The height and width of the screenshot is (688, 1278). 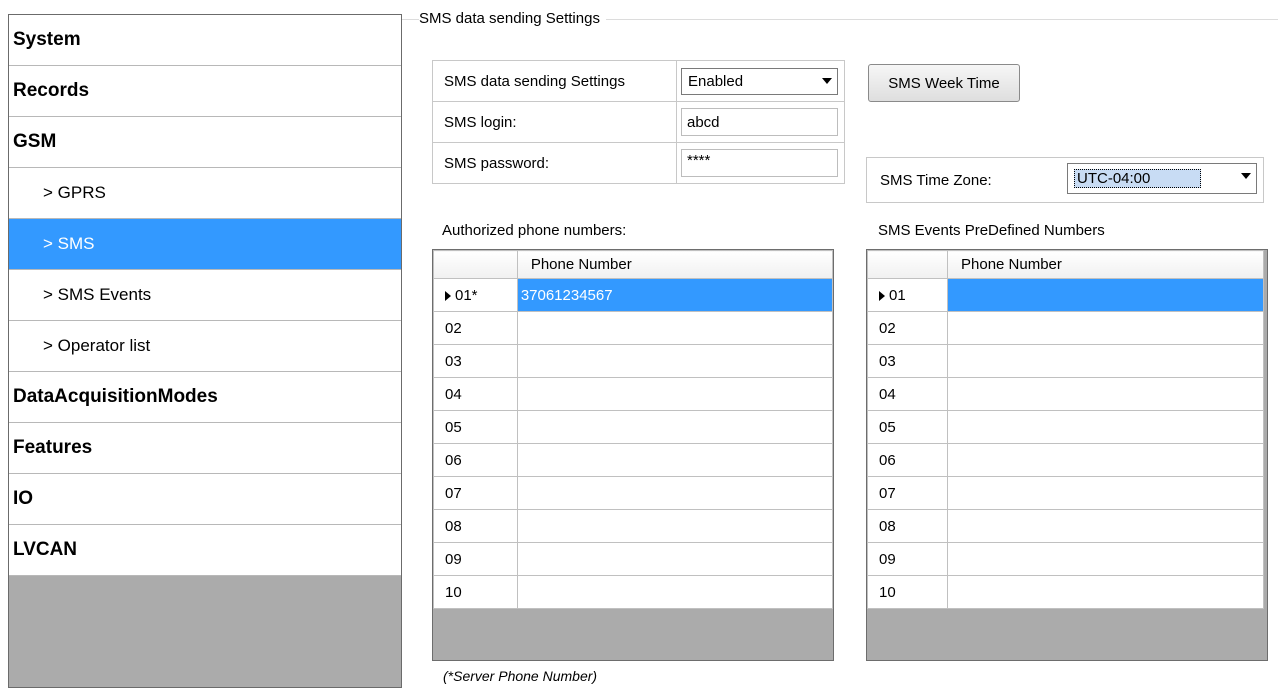 What do you see at coordinates (936, 180) in the screenshot?
I see `timezone-label: SMS Time Zone:` at bounding box center [936, 180].